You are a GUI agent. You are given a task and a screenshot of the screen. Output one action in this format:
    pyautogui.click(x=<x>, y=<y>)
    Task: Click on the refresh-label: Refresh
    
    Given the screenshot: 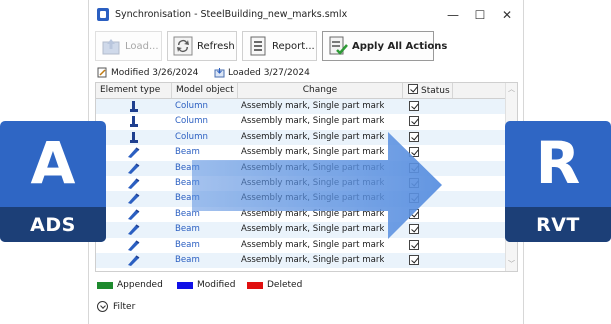 What is the action you would take?
    pyautogui.click(x=216, y=46)
    